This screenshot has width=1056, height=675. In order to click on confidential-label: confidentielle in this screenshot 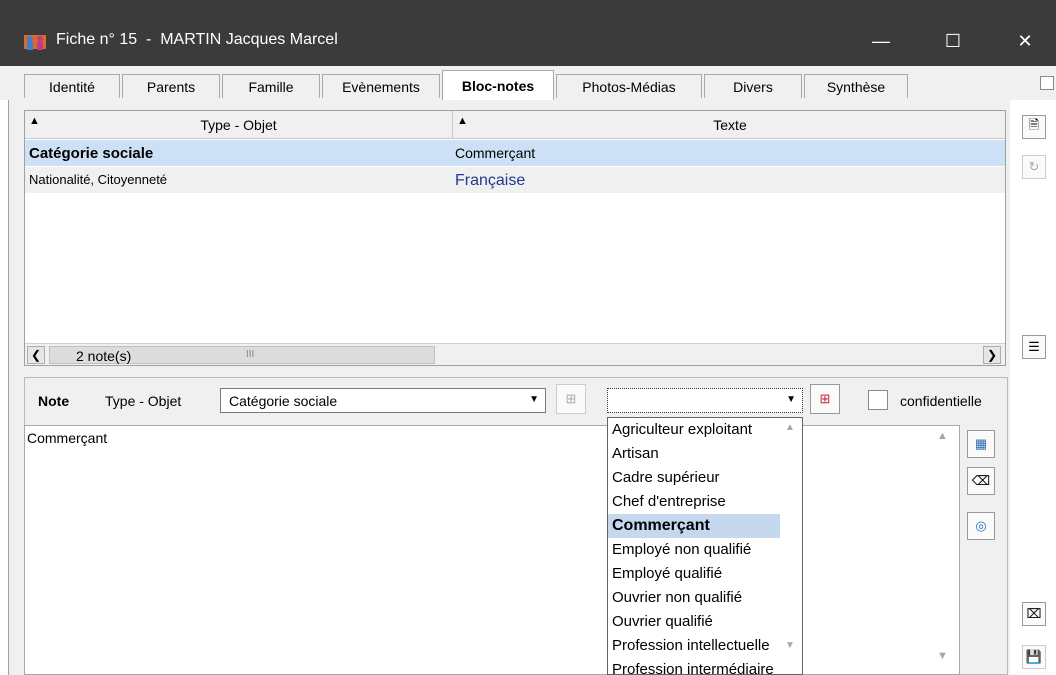, I will do `click(941, 401)`.